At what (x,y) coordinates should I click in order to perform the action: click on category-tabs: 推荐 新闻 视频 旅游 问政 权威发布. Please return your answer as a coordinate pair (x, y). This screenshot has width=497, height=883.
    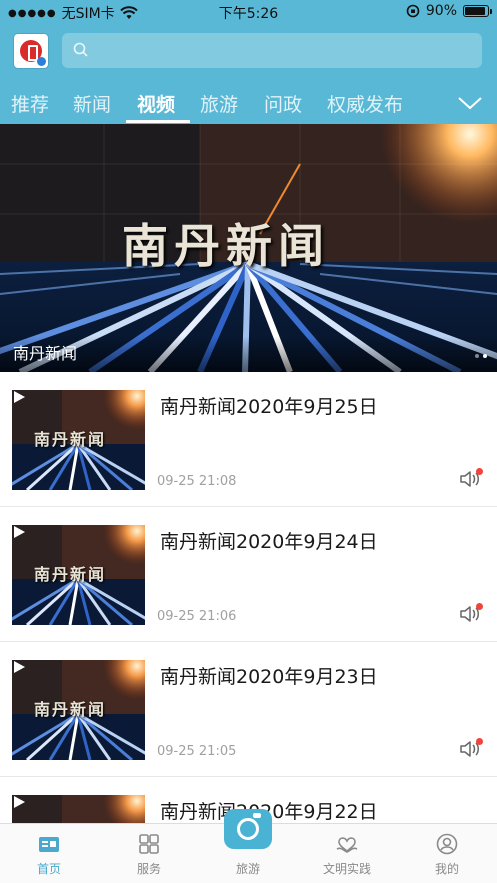
    Looking at the image, I should click on (248, 105).